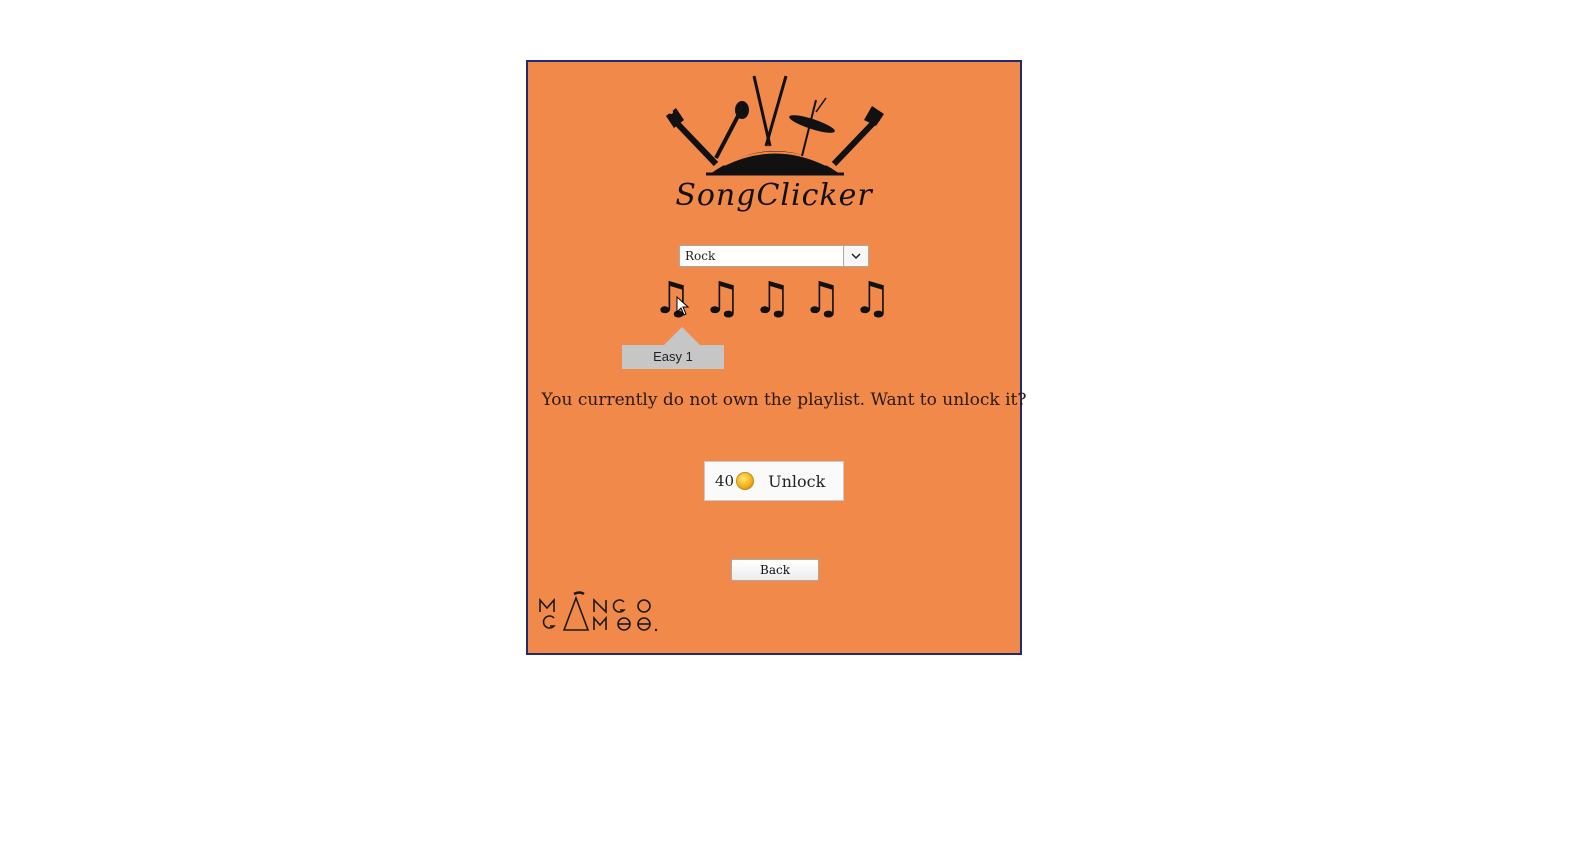 This screenshot has height=857, width=1582. I want to click on chevron-down-icon, so click(855, 256).